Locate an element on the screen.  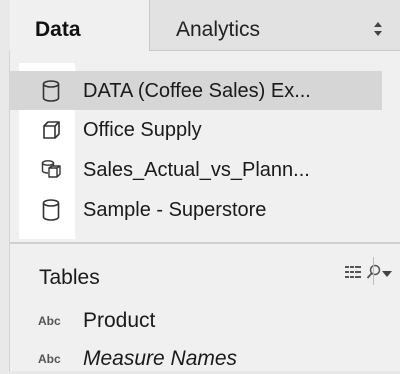
panel-tab-bar: Data Analytics is located at coordinates (200, 25).